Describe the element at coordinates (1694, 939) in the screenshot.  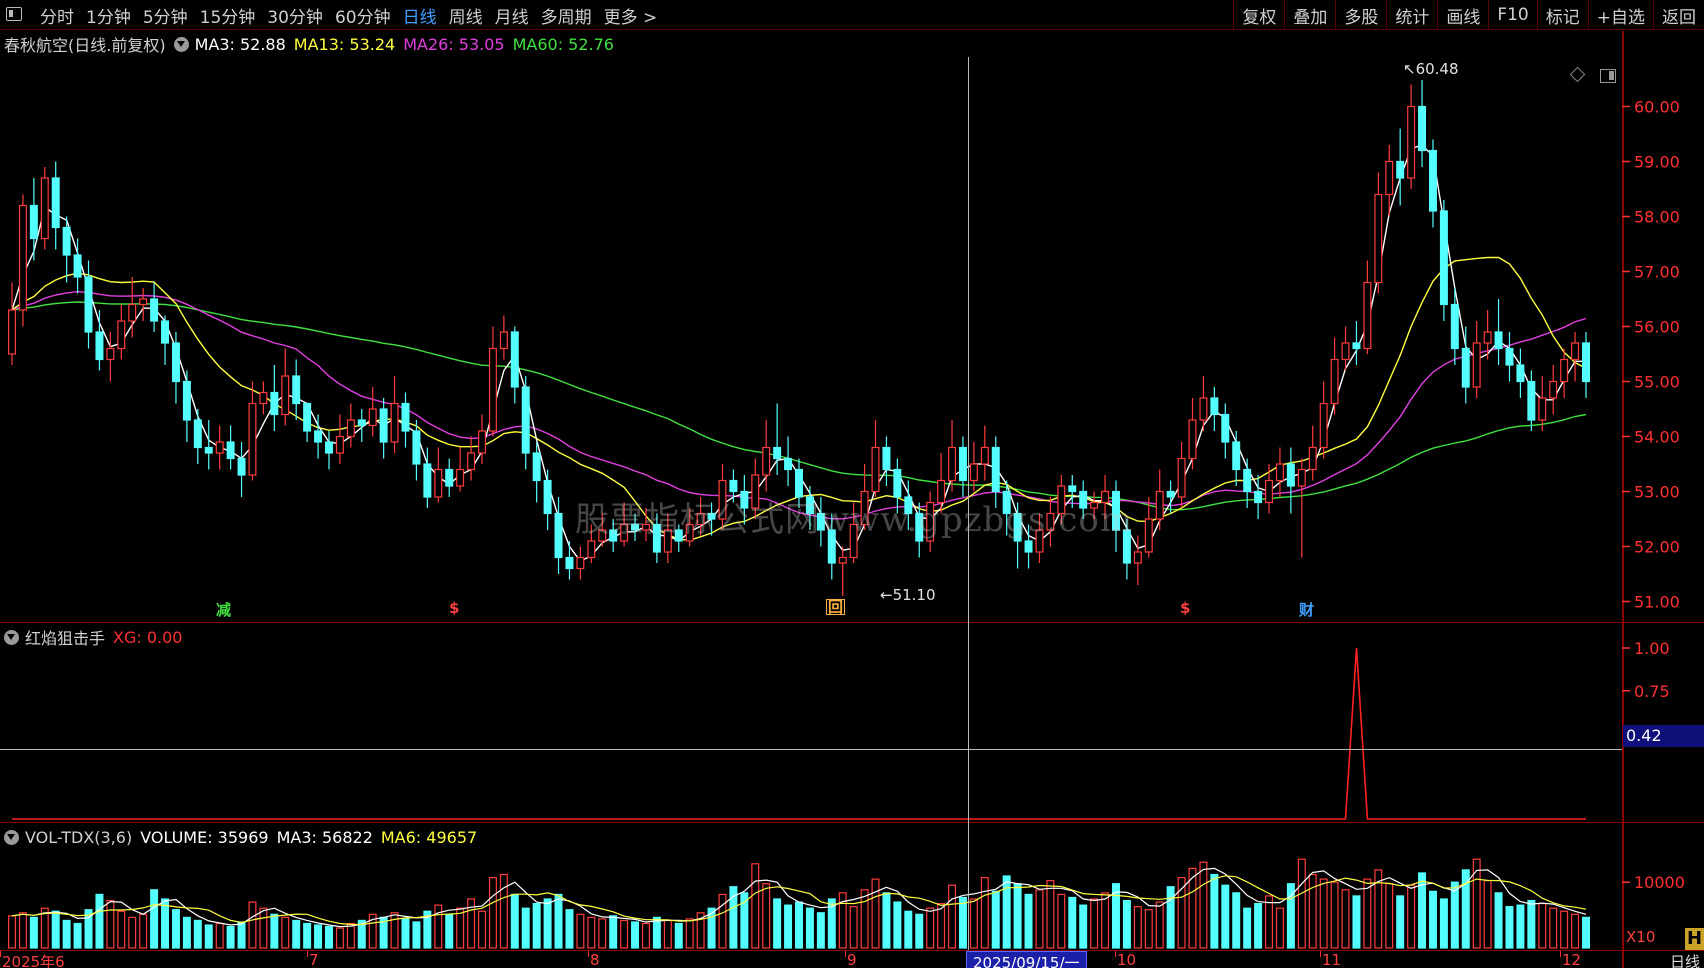
I see `corner-logo-icon: H` at that location.